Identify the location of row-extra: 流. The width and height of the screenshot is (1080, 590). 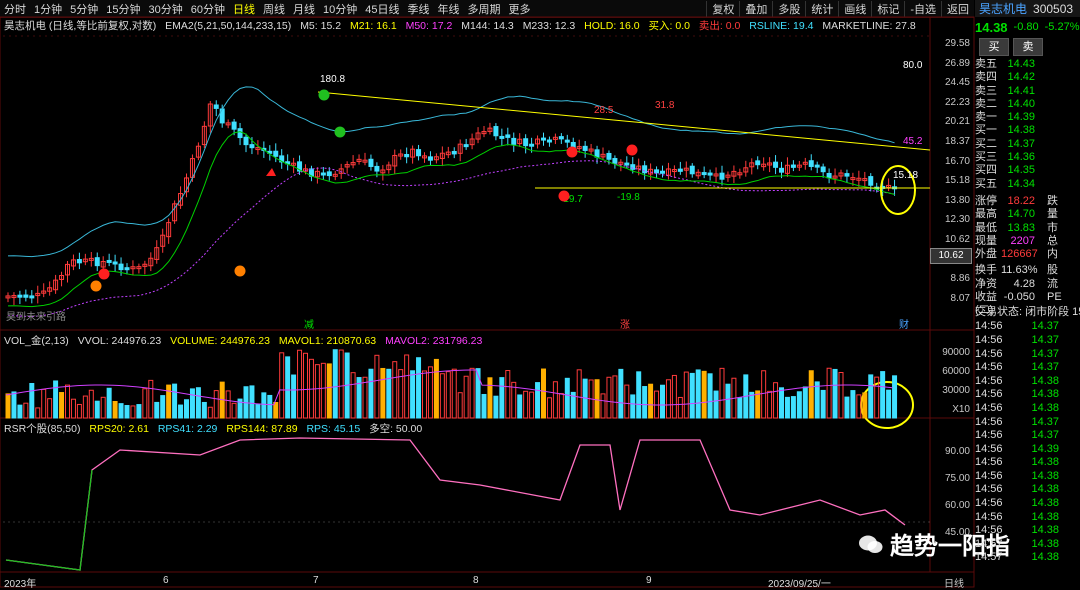
(1052, 283).